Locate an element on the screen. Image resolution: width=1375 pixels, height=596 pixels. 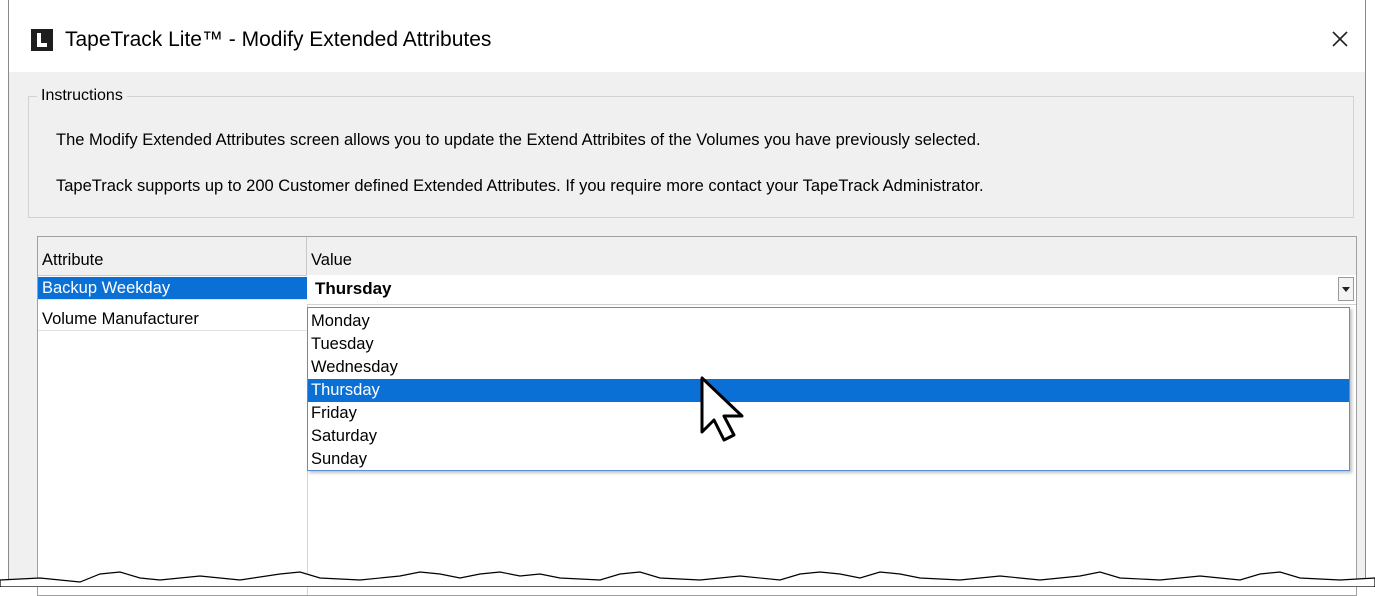
torn-edge is located at coordinates (687, 579).